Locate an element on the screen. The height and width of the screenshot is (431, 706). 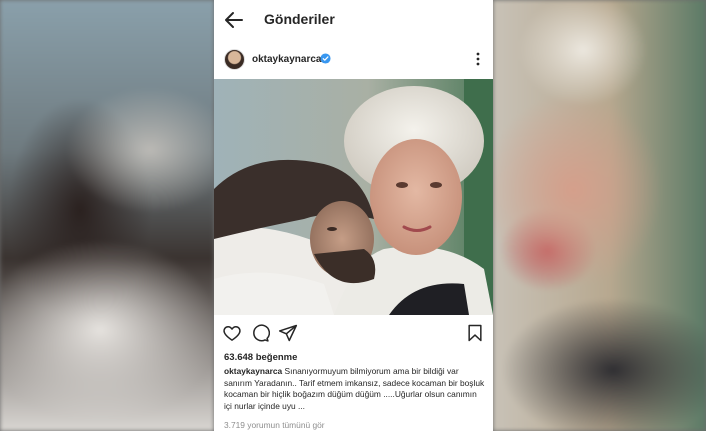
post-username: oktaykaynarca is located at coordinates (287, 59).